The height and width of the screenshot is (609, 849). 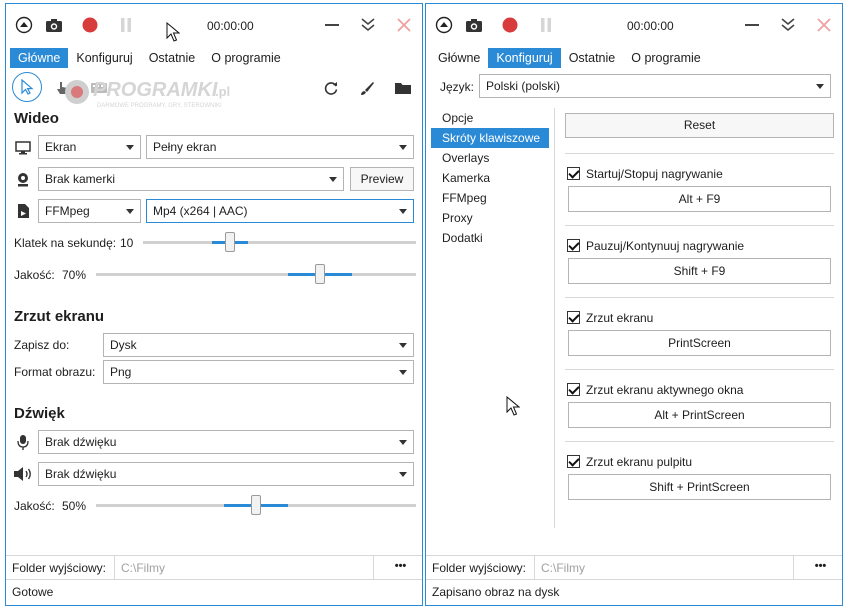 I want to click on hotkey-screenshot-input: PrintScreen, so click(x=699, y=343).